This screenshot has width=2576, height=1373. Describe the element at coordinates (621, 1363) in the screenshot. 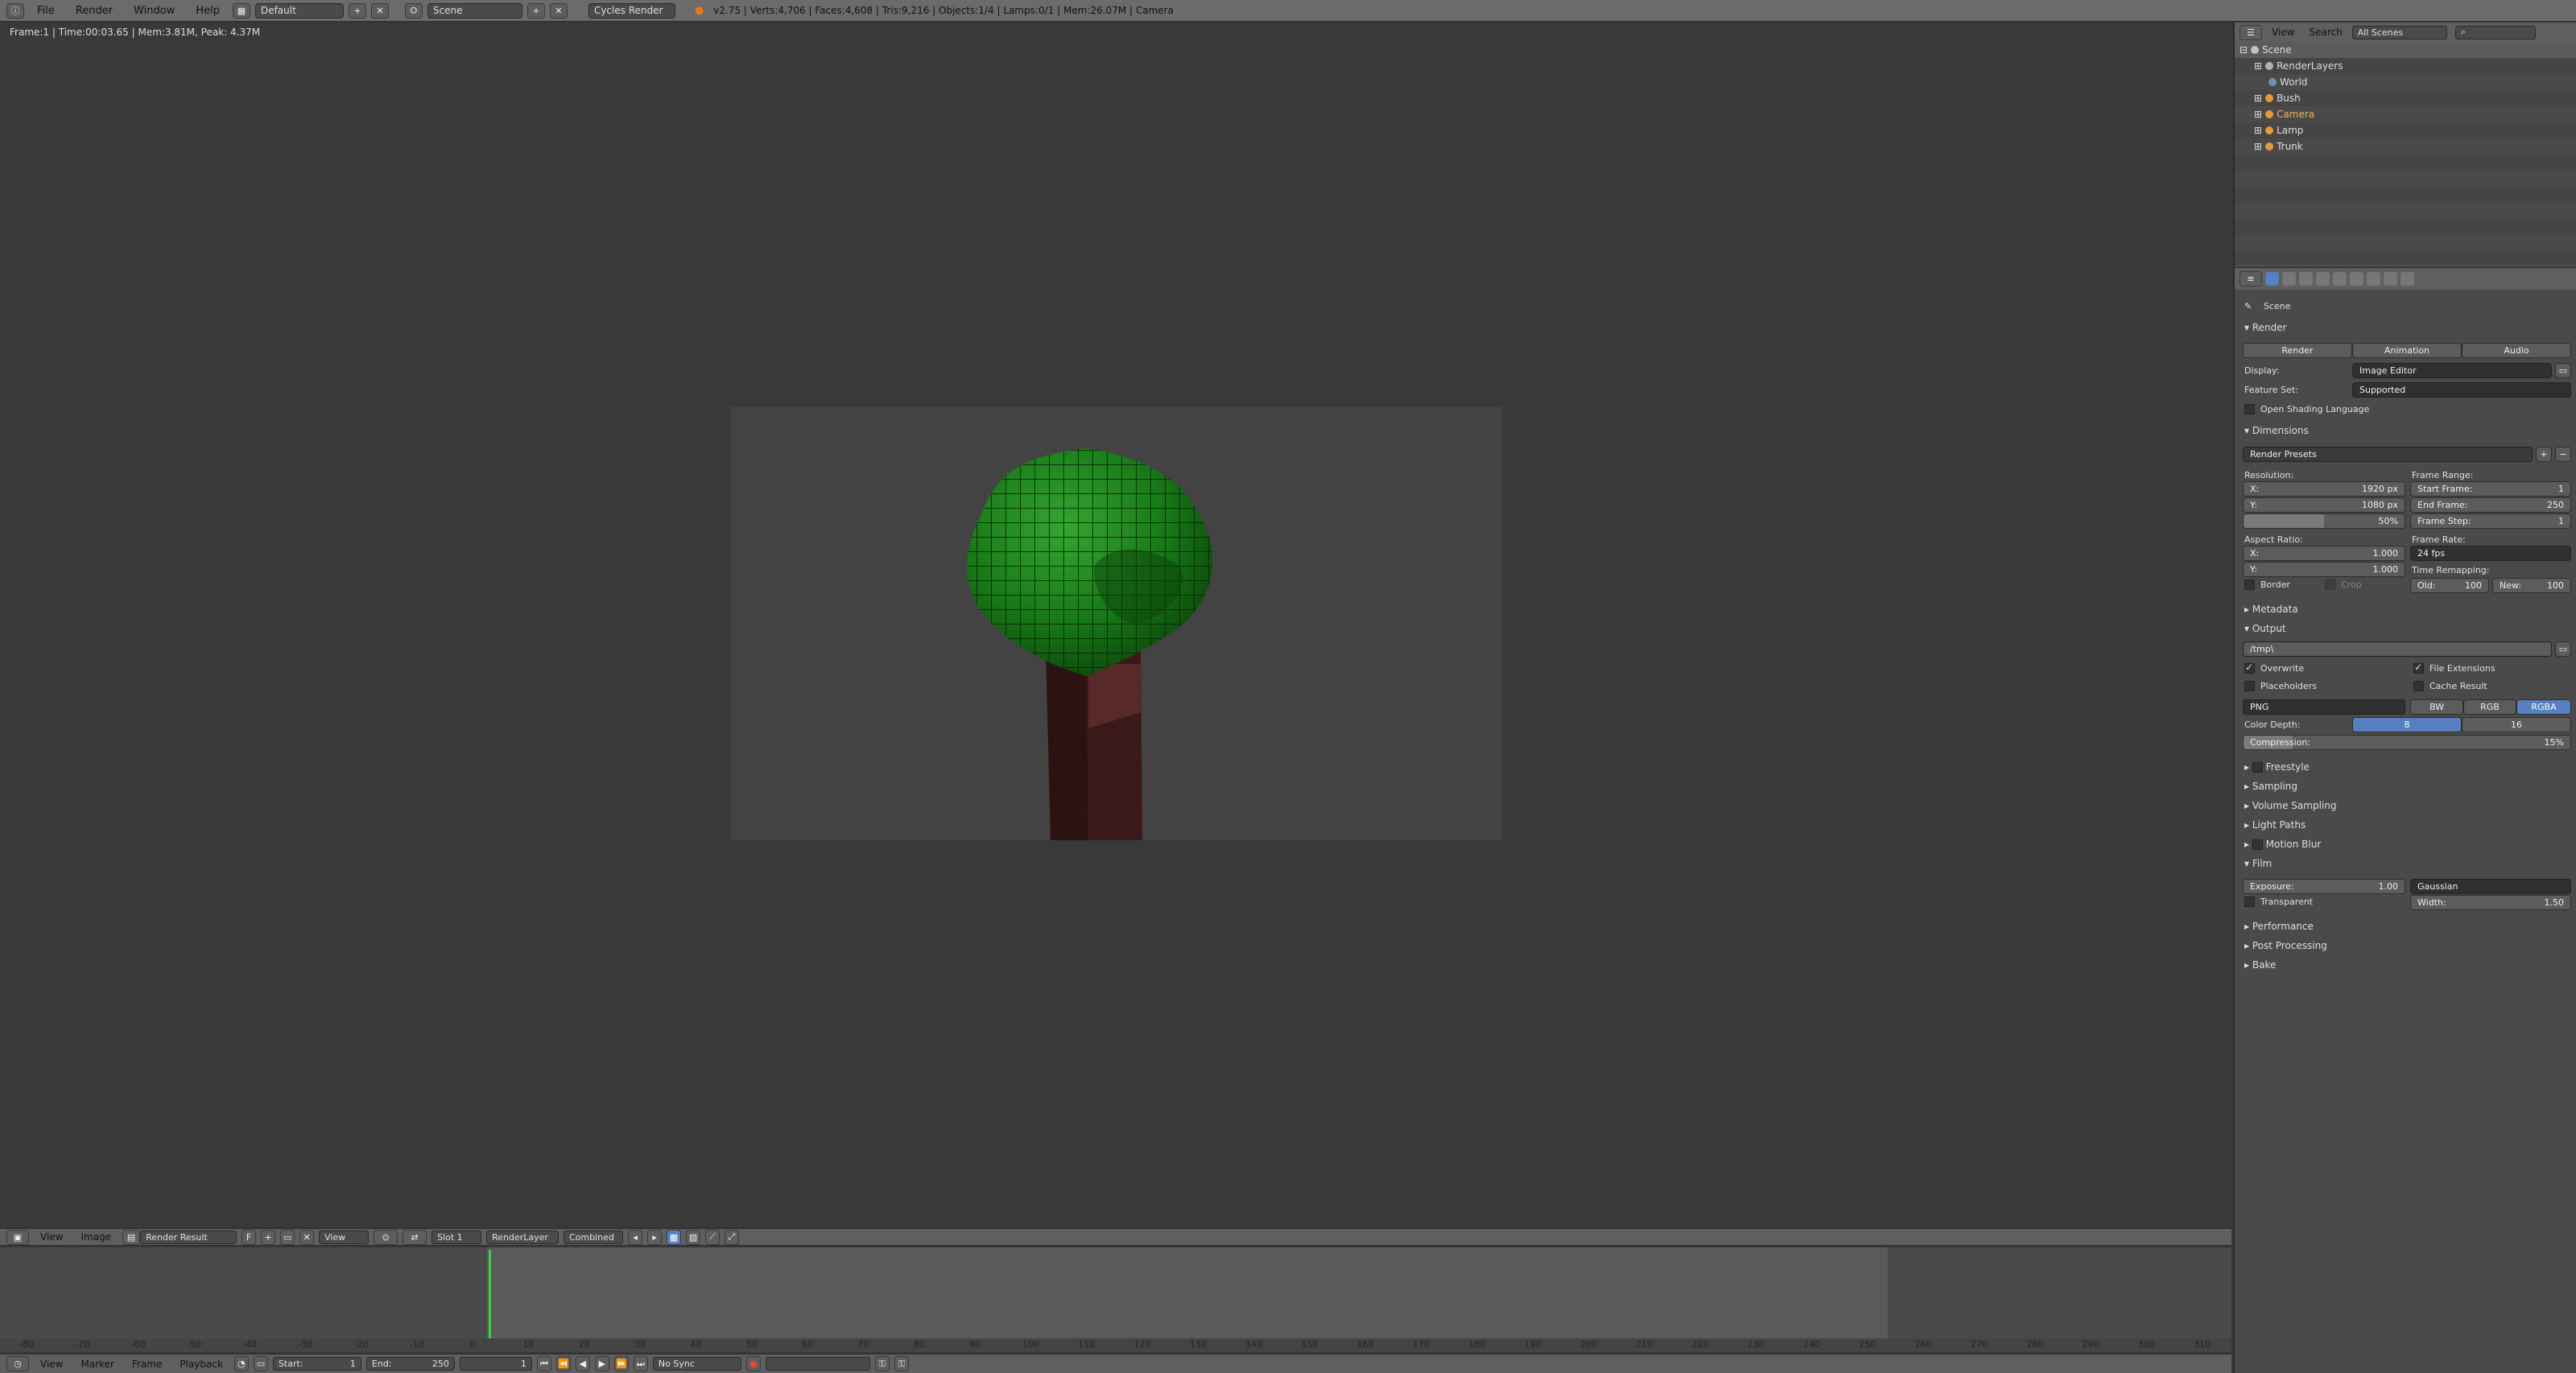

I see `next-keyframe-icon: ⏩` at that location.